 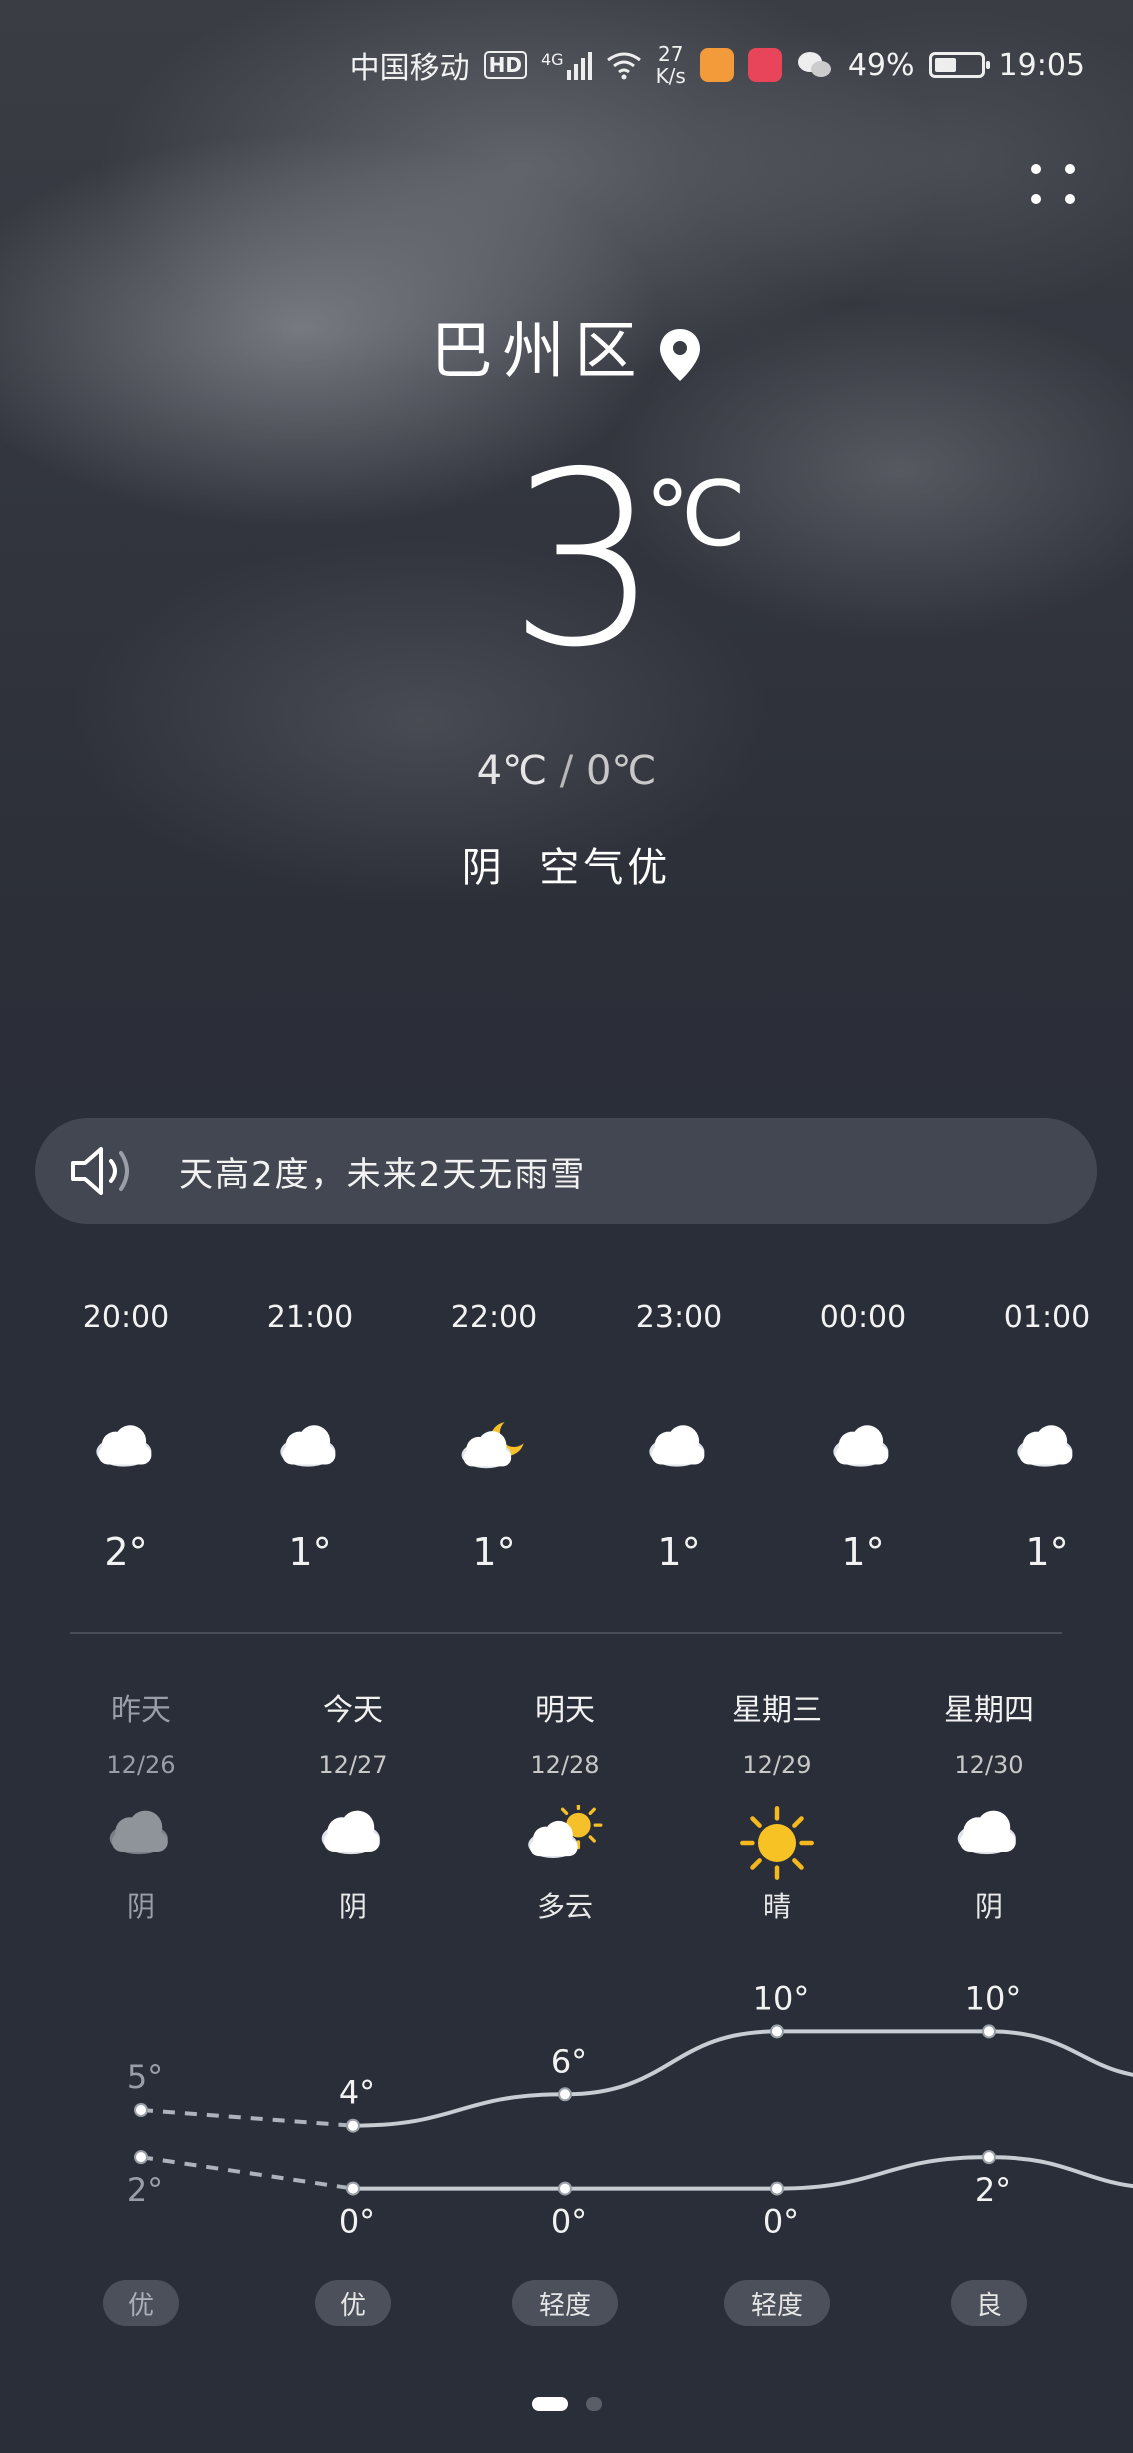 I want to click on notice-text: 天高2度，未来2天无雨雪, so click(x=383, y=1174).